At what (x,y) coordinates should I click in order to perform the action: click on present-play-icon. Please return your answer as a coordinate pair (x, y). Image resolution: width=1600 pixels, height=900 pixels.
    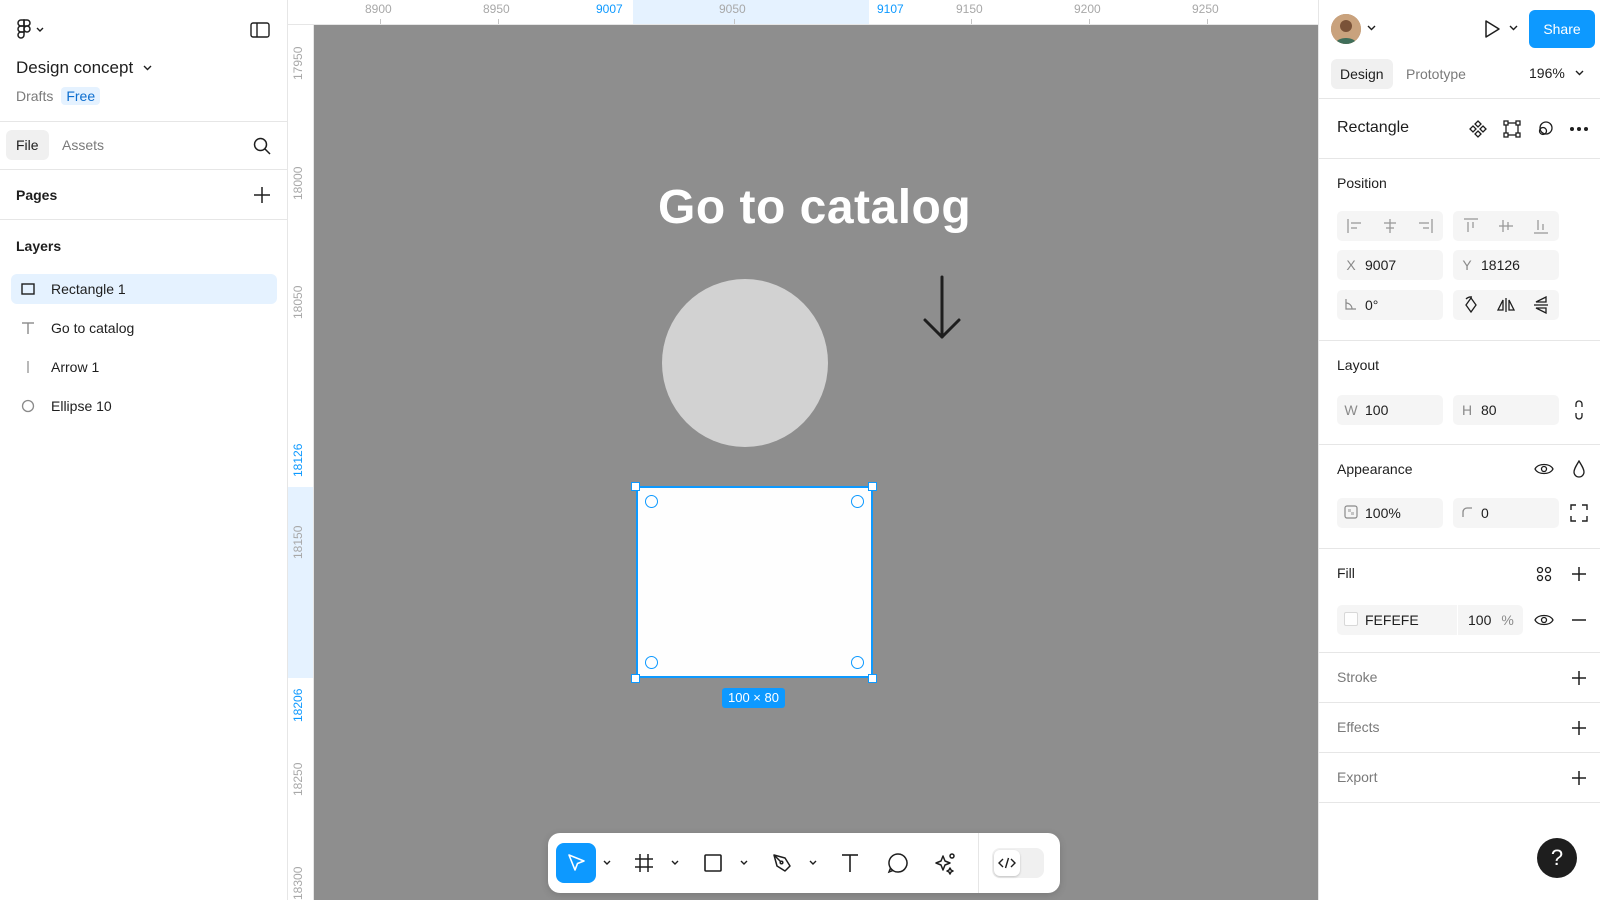
    Looking at the image, I should click on (1491, 29).